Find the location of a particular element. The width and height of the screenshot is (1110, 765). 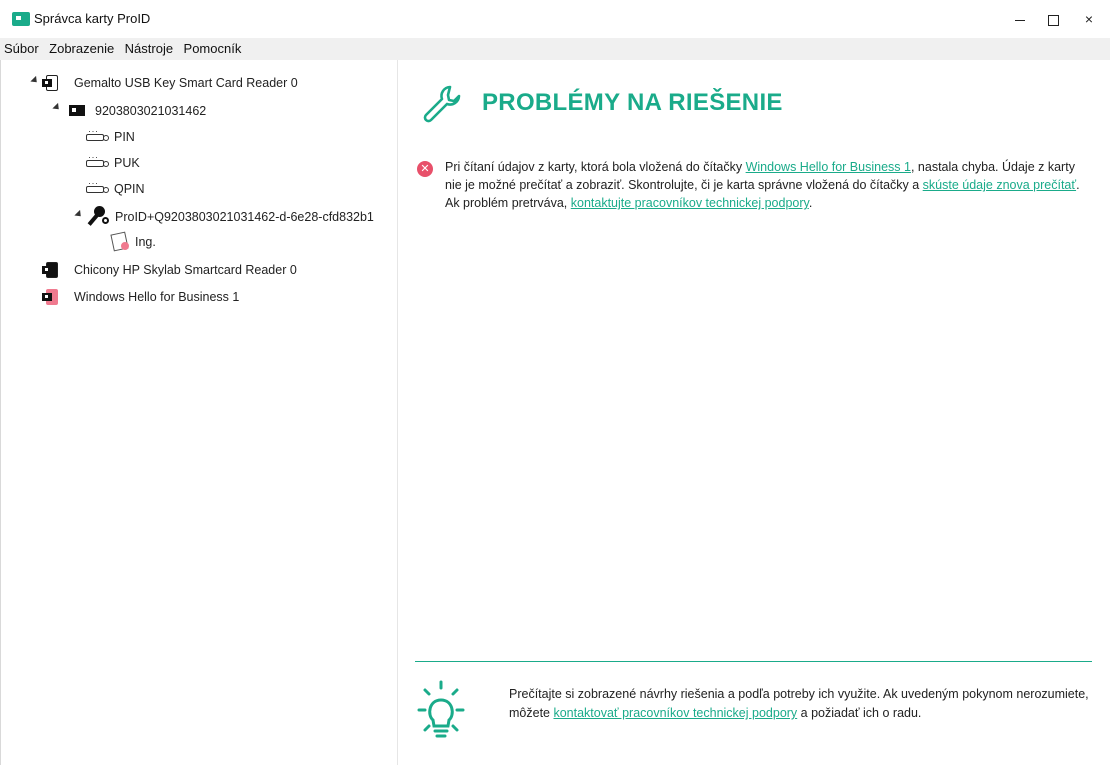

maximize-button is located at coordinates (1053, 19).